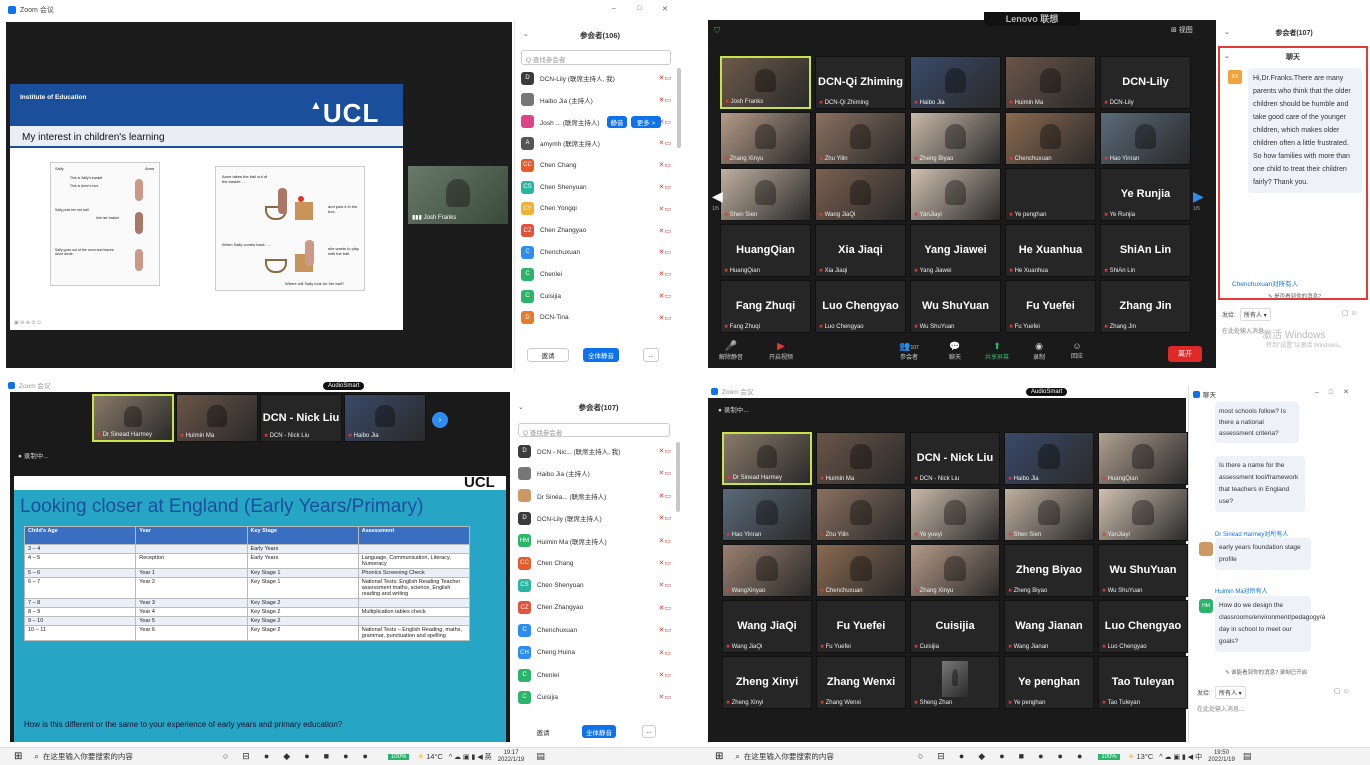  I want to click on participant-tile: Ye yueyi, so click(955, 514).